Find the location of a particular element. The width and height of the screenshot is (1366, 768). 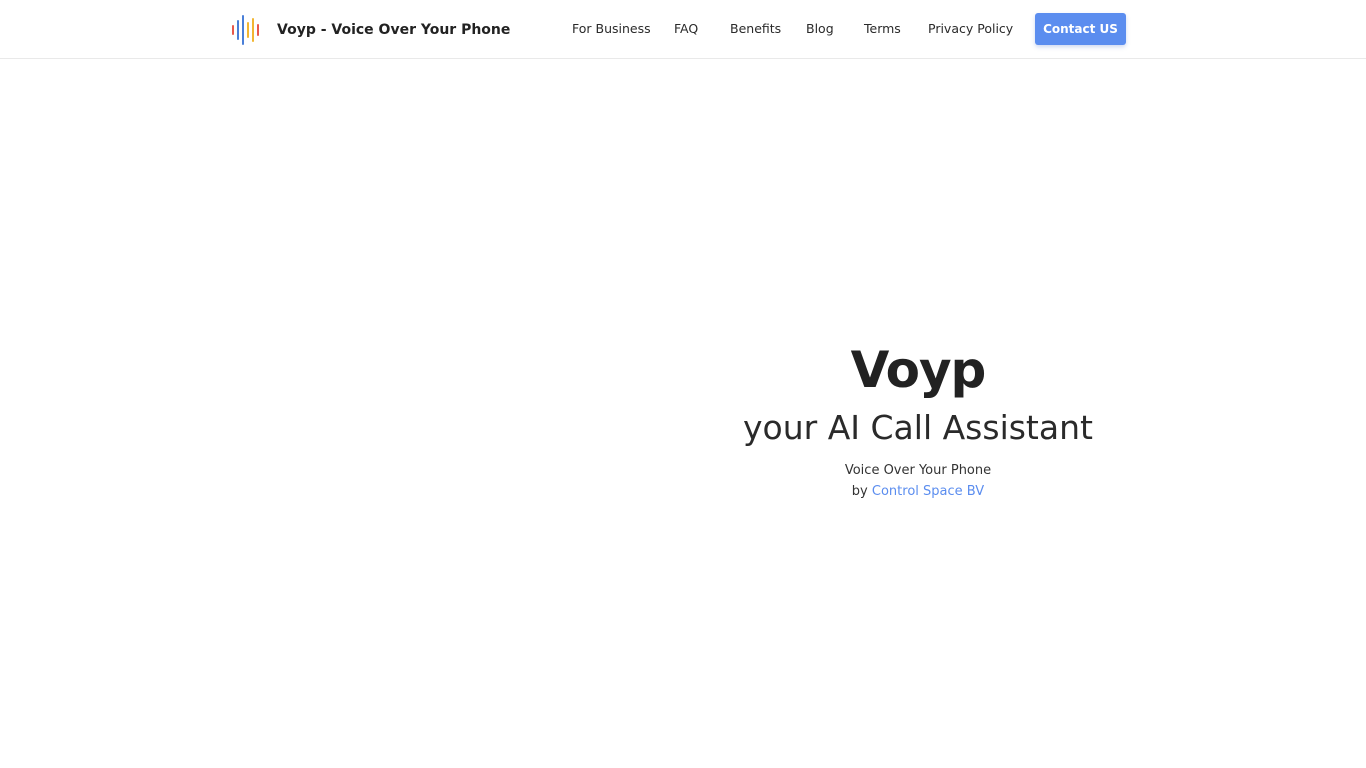

nav-benefits: Benefits is located at coordinates (755, 29).